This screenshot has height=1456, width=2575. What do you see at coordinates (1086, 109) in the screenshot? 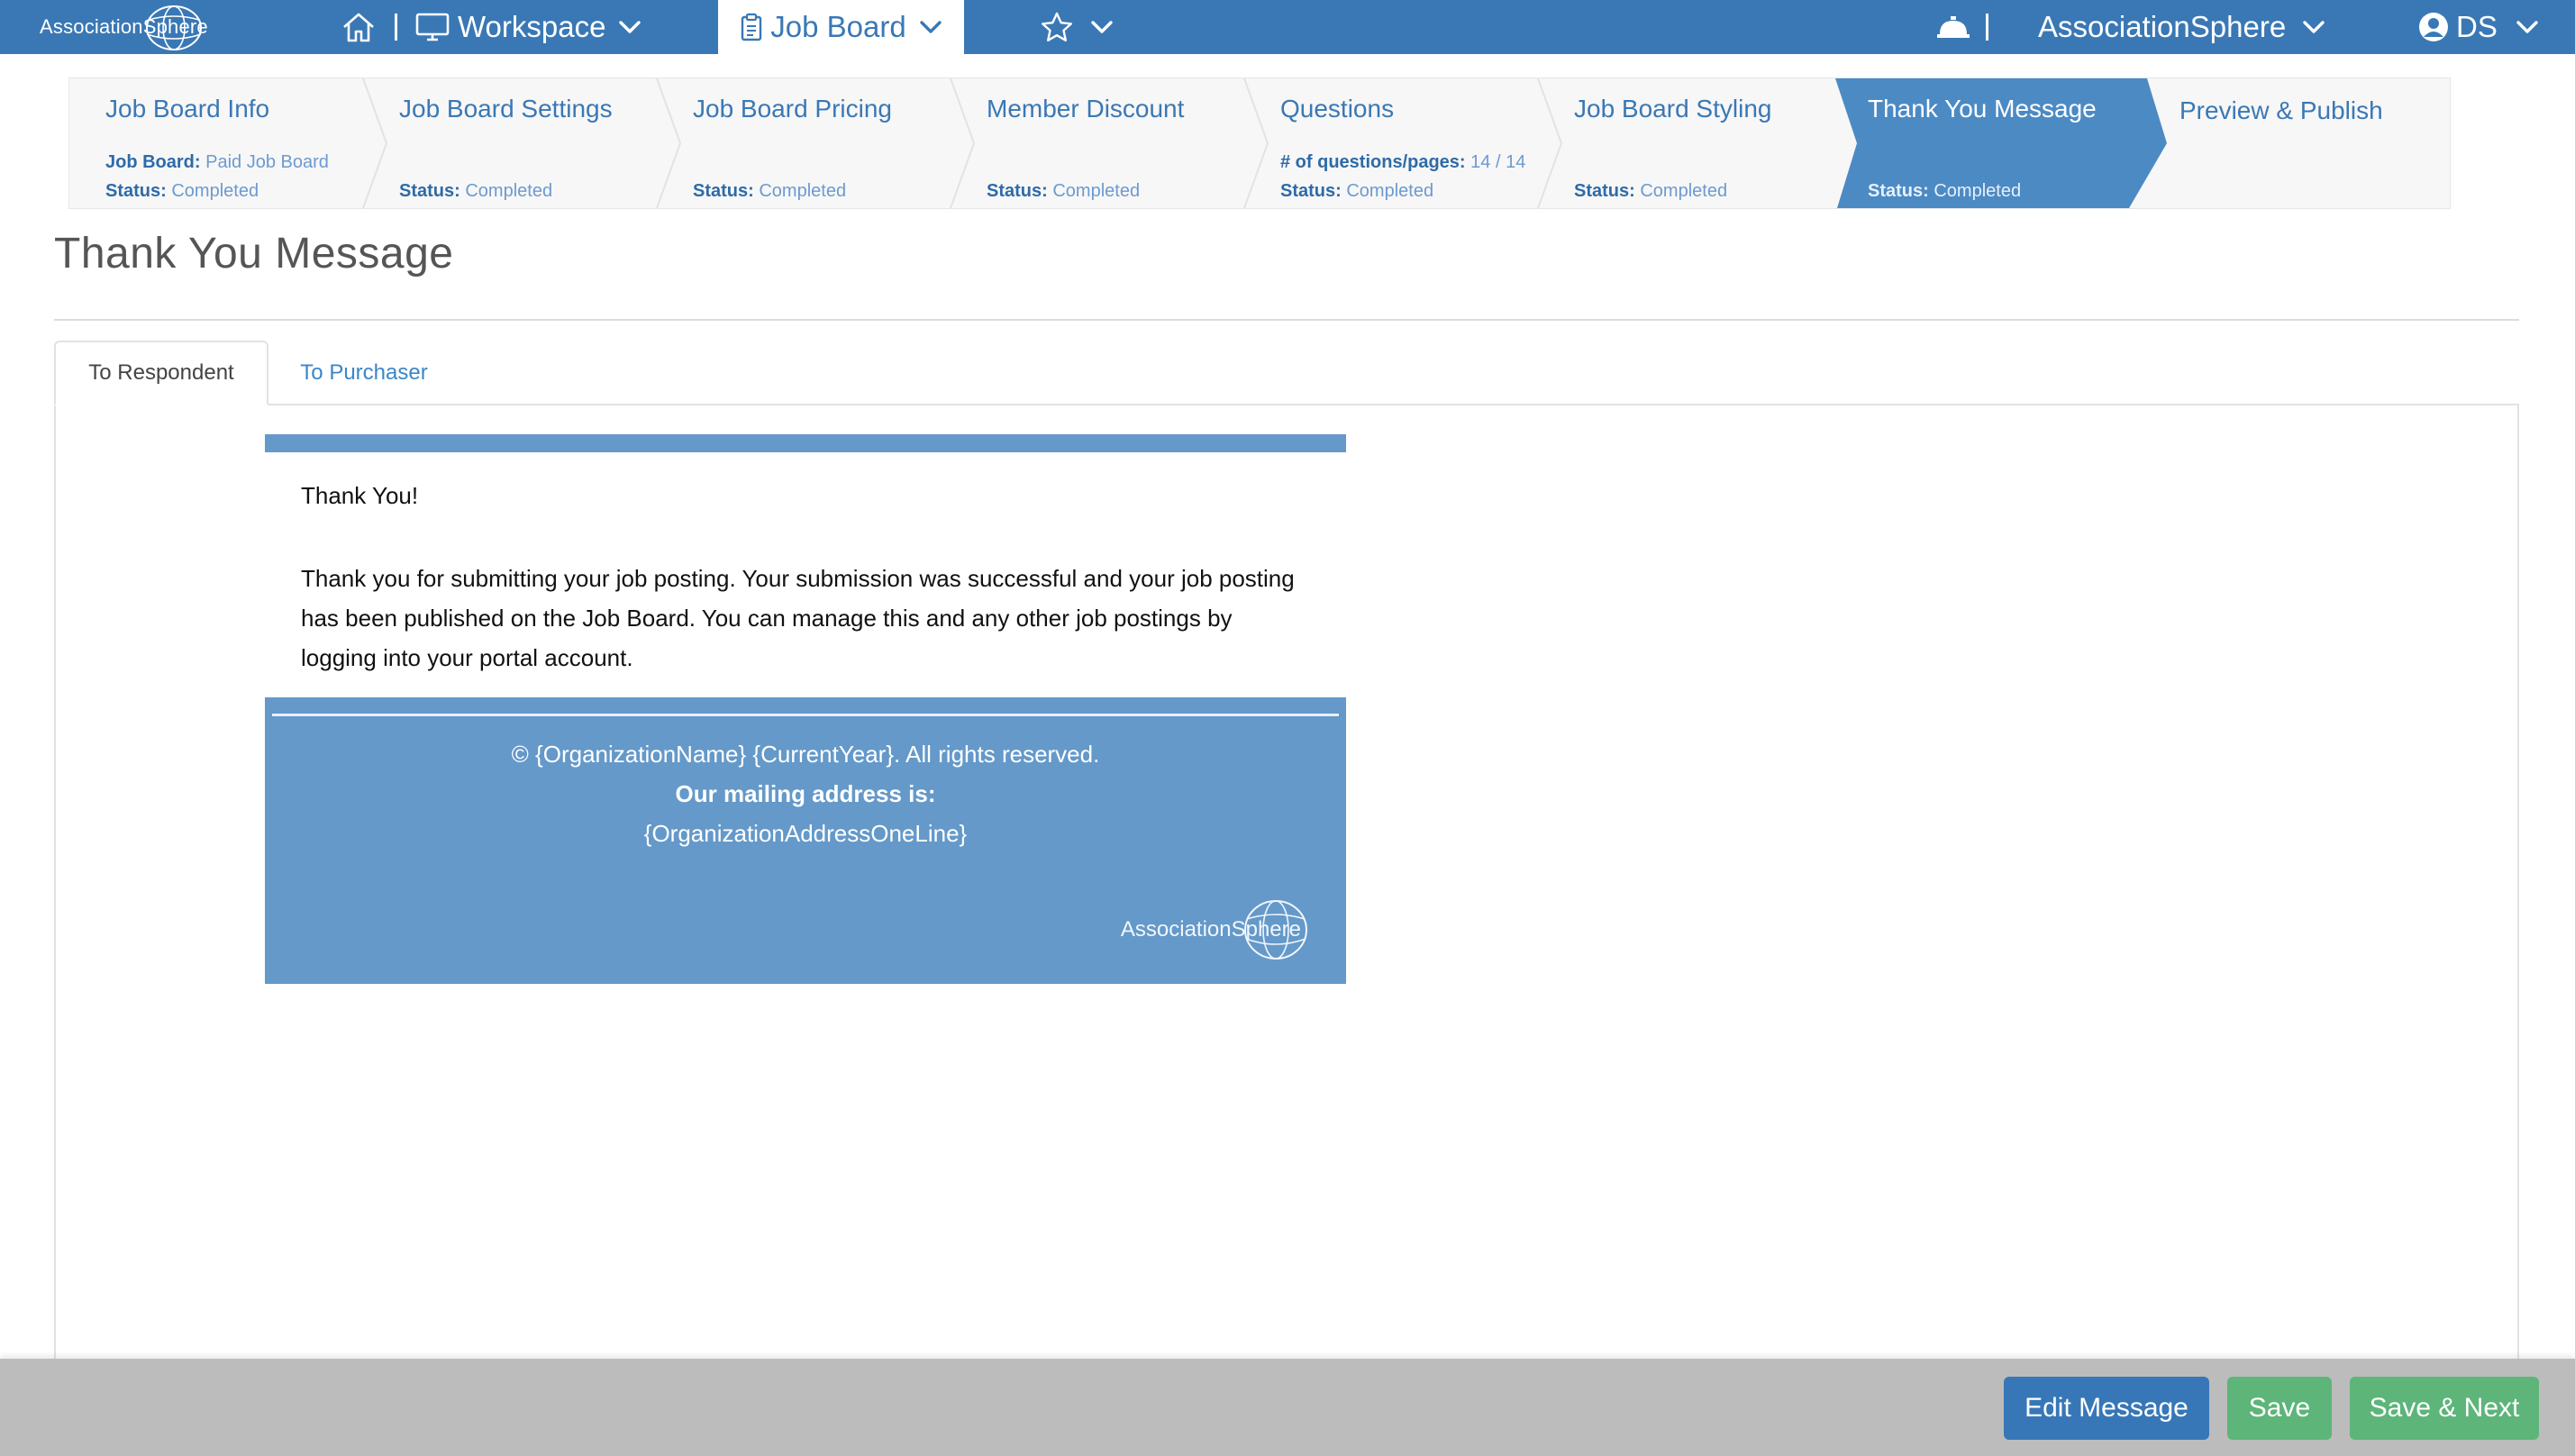
I see `step-title: Member Discount` at bounding box center [1086, 109].